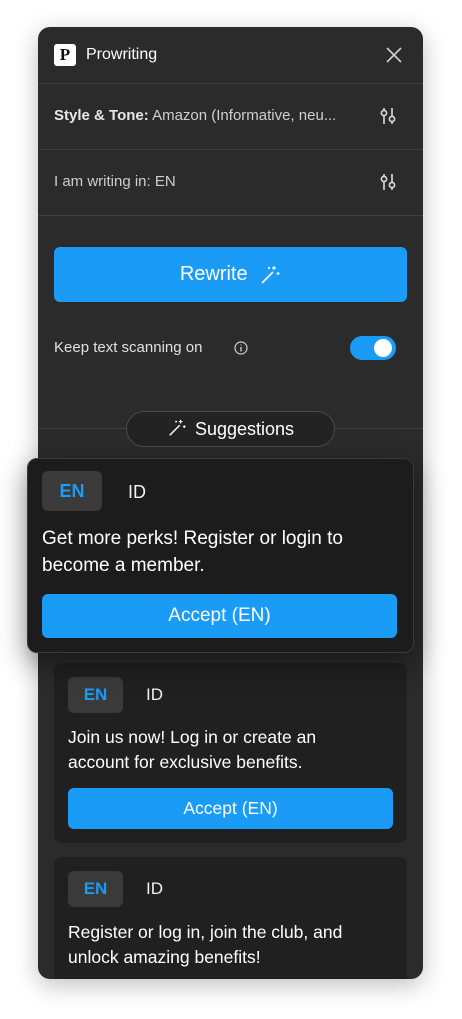  Describe the element at coordinates (65, 55) in the screenshot. I see `prowriting-logo: P` at that location.